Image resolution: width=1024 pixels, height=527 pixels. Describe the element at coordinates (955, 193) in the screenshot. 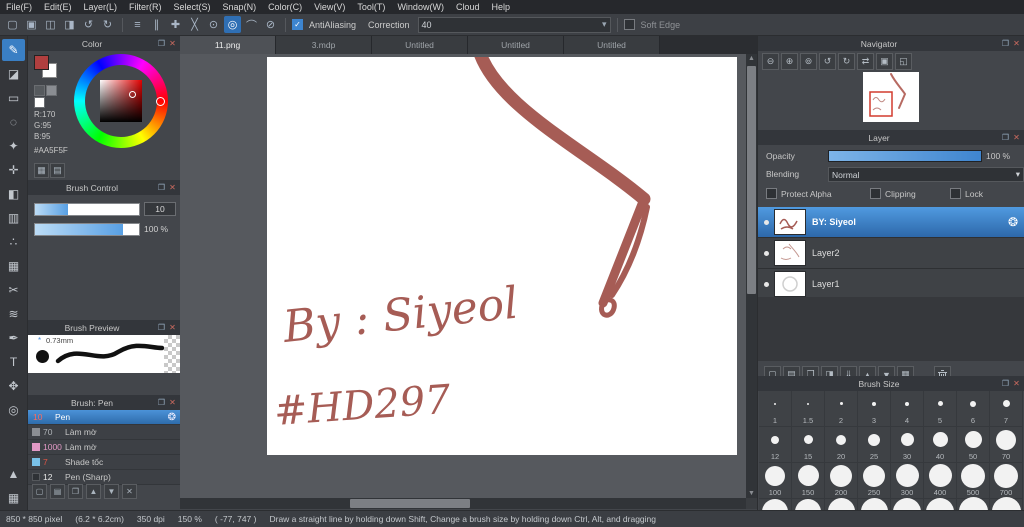

I see `lock-checkbox` at that location.